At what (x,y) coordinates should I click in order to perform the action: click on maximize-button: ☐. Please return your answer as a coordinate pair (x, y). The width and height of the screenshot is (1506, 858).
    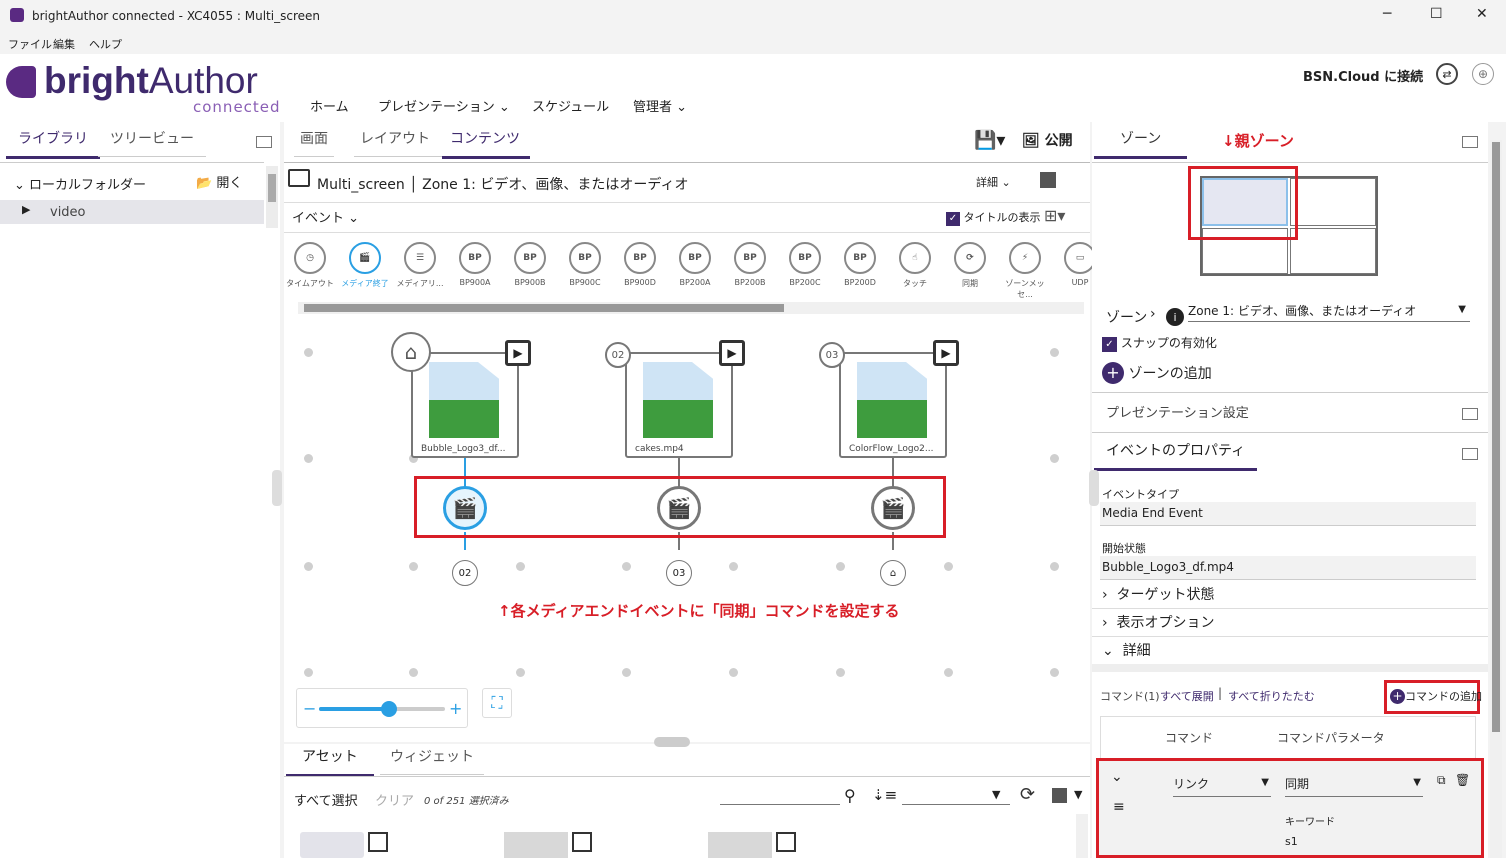
    Looking at the image, I should click on (1436, 14).